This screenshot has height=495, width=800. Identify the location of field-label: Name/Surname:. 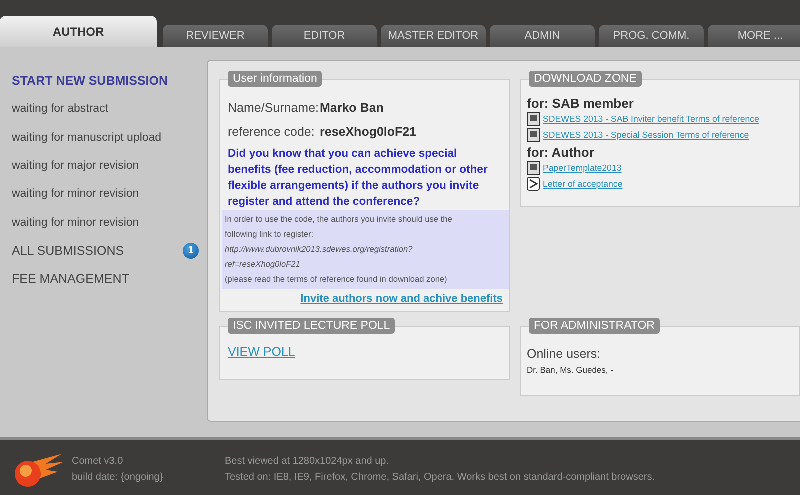
(274, 108).